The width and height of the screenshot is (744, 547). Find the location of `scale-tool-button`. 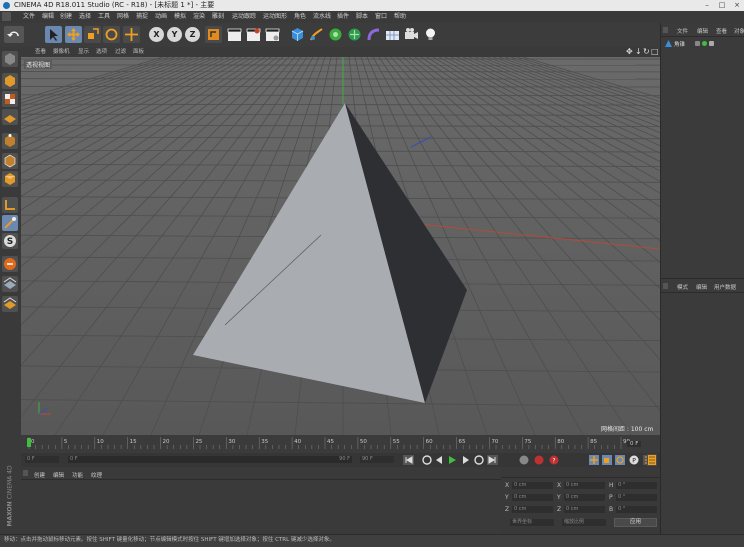

scale-tool-button is located at coordinates (92, 34).